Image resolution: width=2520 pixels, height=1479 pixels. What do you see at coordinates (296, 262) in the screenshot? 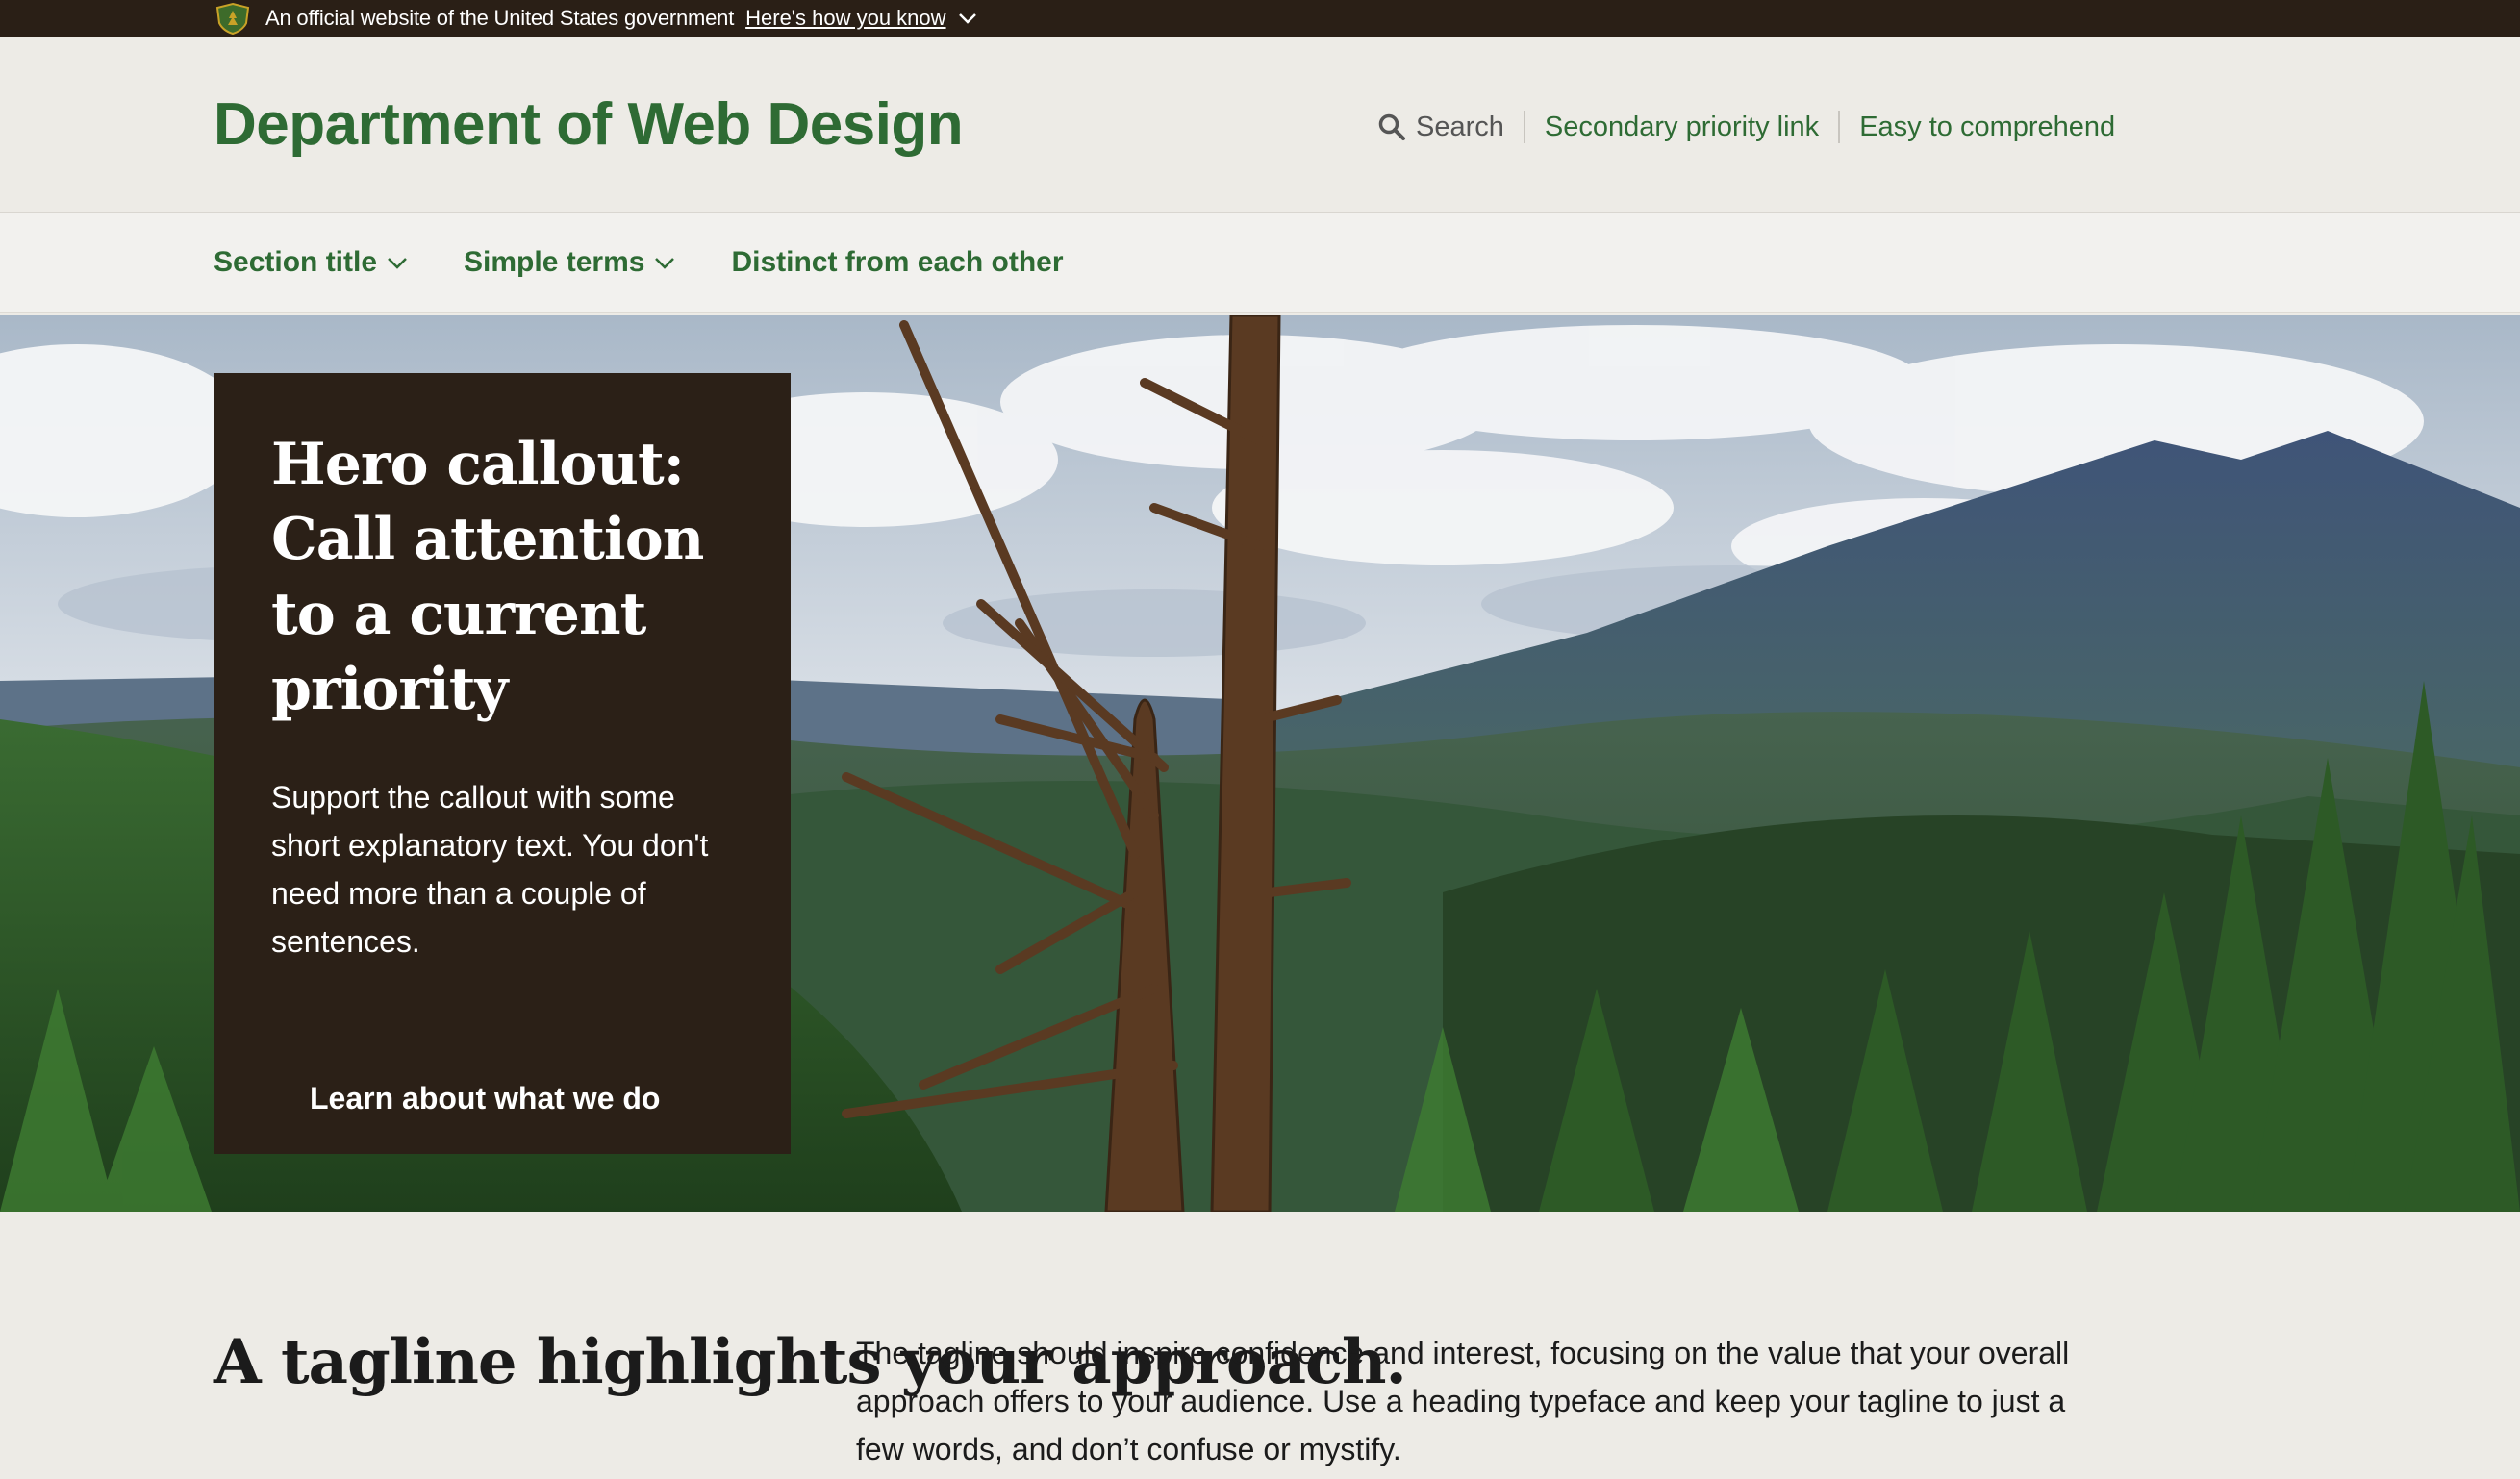
I see `nav-item-label: Section title` at bounding box center [296, 262].